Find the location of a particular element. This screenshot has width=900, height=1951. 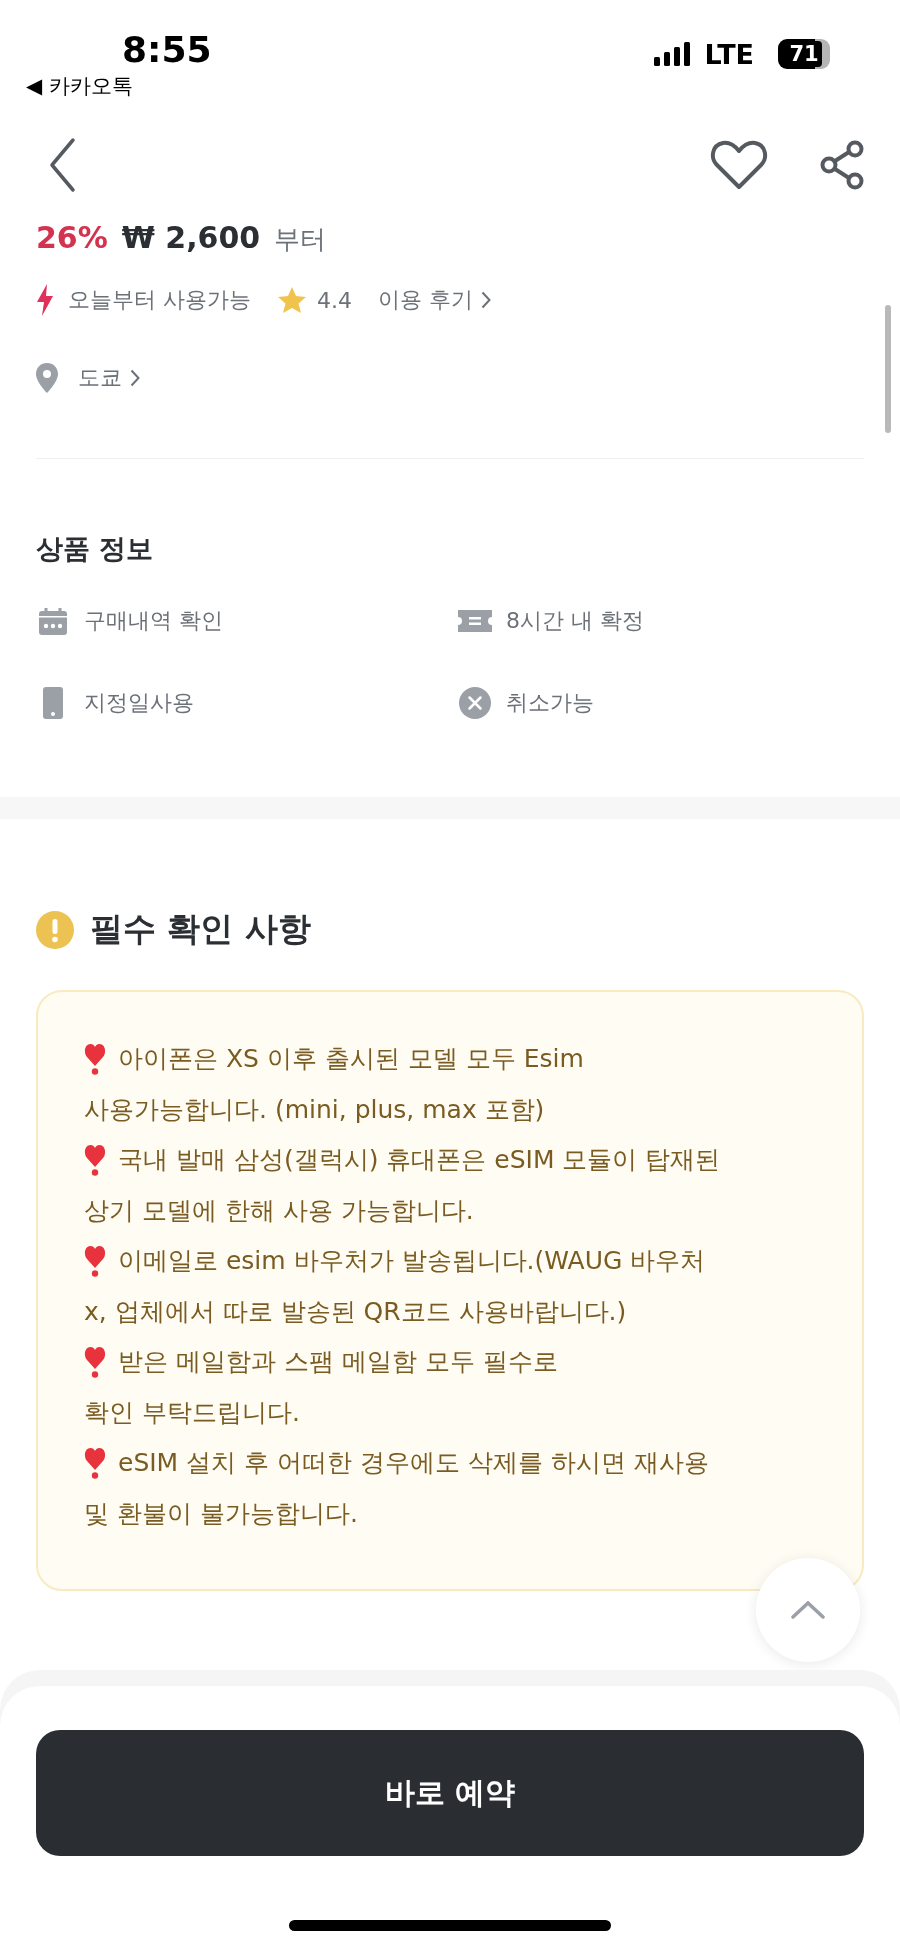

price-suffix: 부터 is located at coordinates (300, 239).